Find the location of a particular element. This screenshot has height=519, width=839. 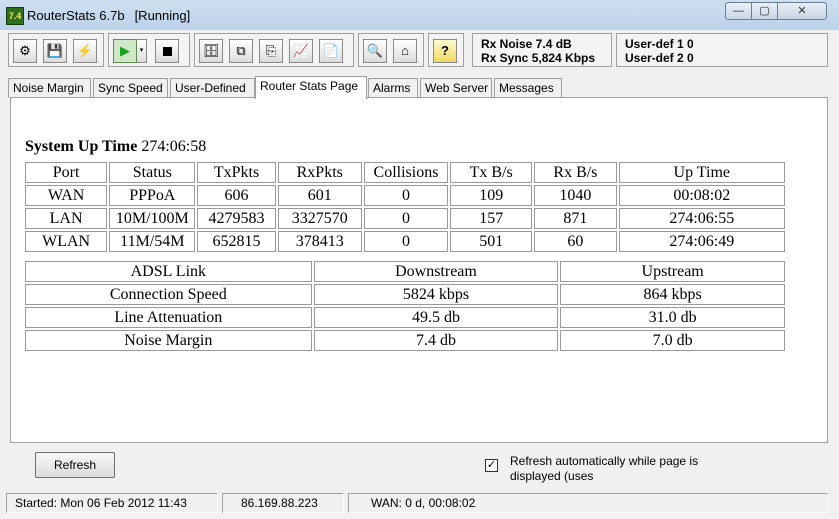

table-row: Noise Margin 7.4 db 7.0 db is located at coordinates (405, 340).